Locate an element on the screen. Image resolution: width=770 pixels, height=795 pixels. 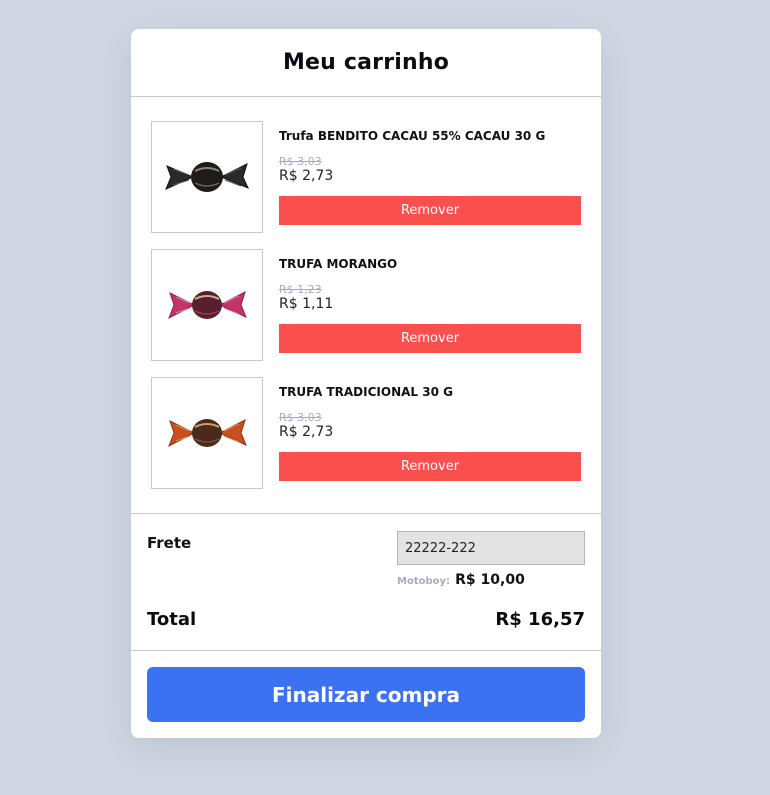
shipping-section: Frete Motoboy: R$ 10,00 Total R$ 16,57 is located at coordinates (366, 582).